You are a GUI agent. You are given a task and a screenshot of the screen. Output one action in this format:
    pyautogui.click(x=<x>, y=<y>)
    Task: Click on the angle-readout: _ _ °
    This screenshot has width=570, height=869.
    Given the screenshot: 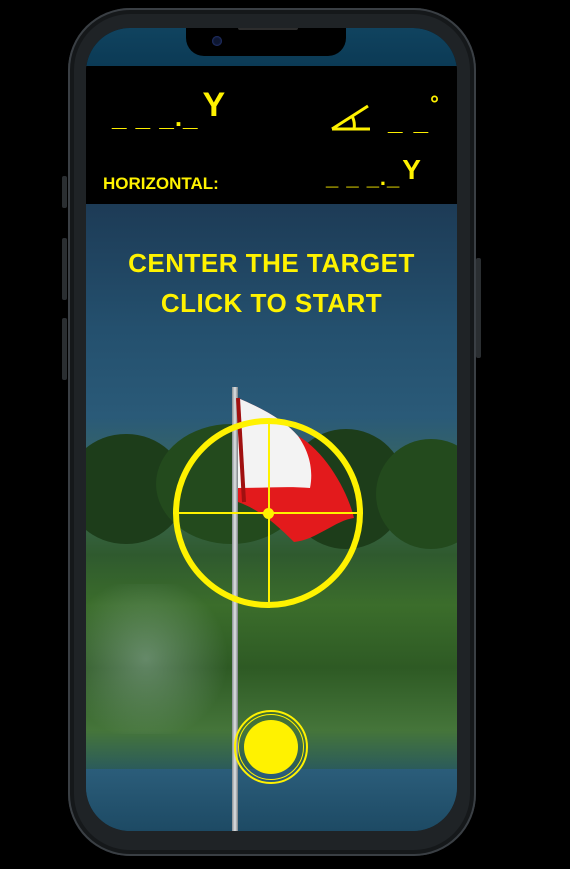 What is the action you would take?
    pyautogui.click(x=384, y=114)
    